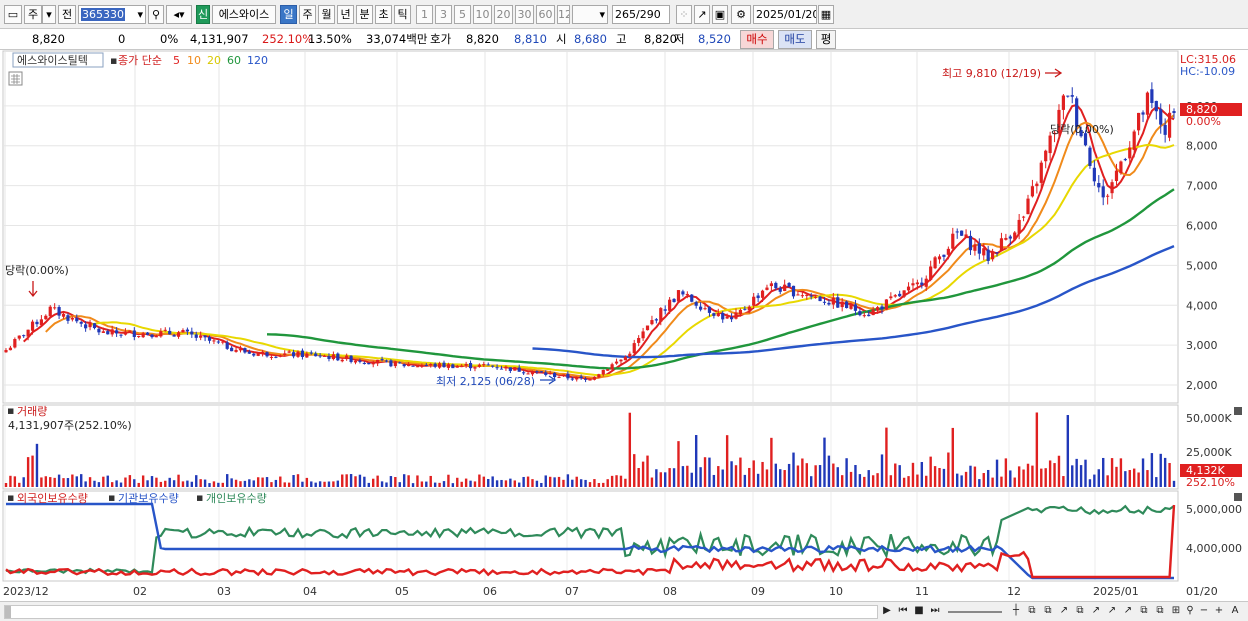 The width and height of the screenshot is (1248, 621). I want to click on tab-tick: 틱, so click(402, 14).